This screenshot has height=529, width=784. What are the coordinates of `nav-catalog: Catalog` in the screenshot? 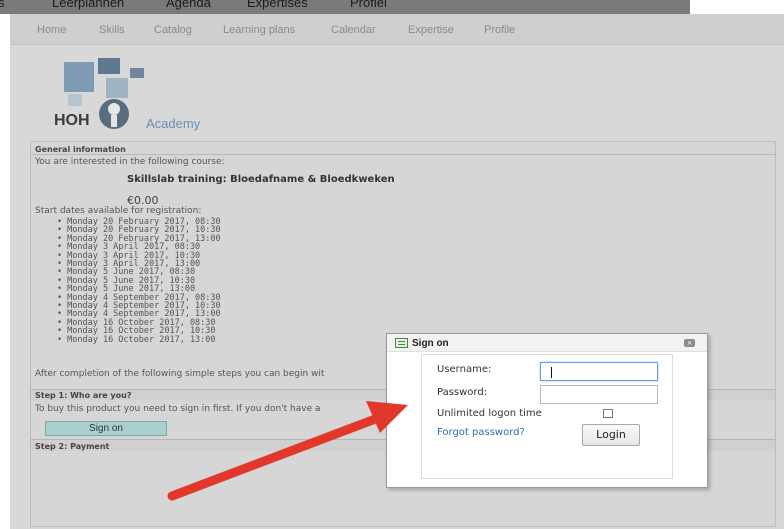 It's located at (173, 30).